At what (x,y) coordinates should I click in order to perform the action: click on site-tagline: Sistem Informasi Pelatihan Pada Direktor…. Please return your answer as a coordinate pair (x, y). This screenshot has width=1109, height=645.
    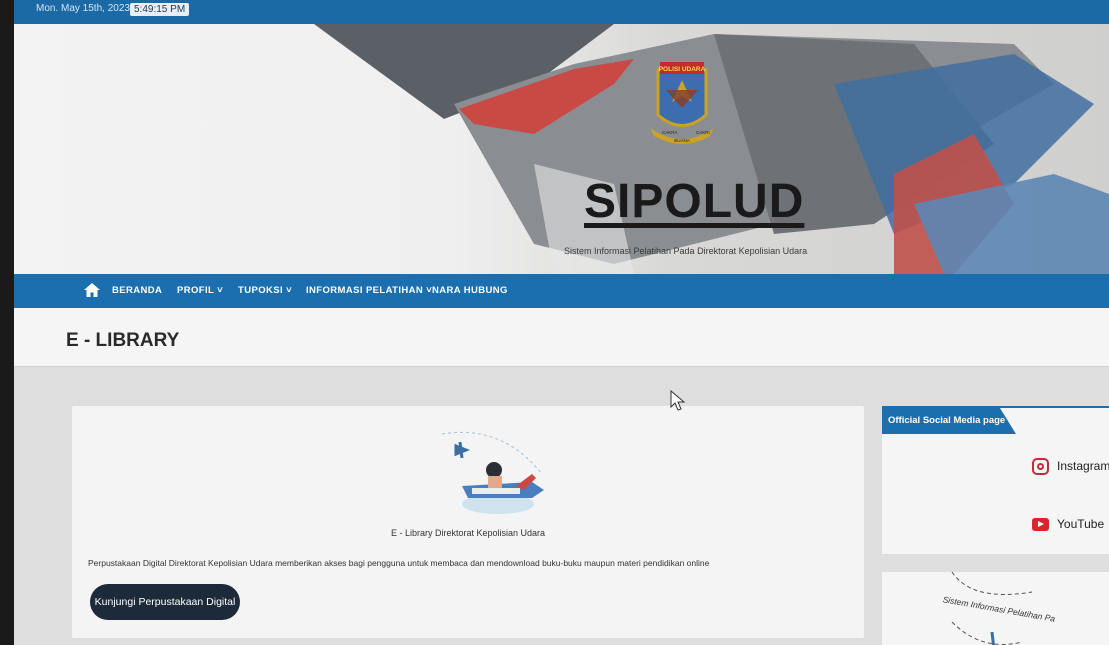
    Looking at the image, I should click on (686, 251).